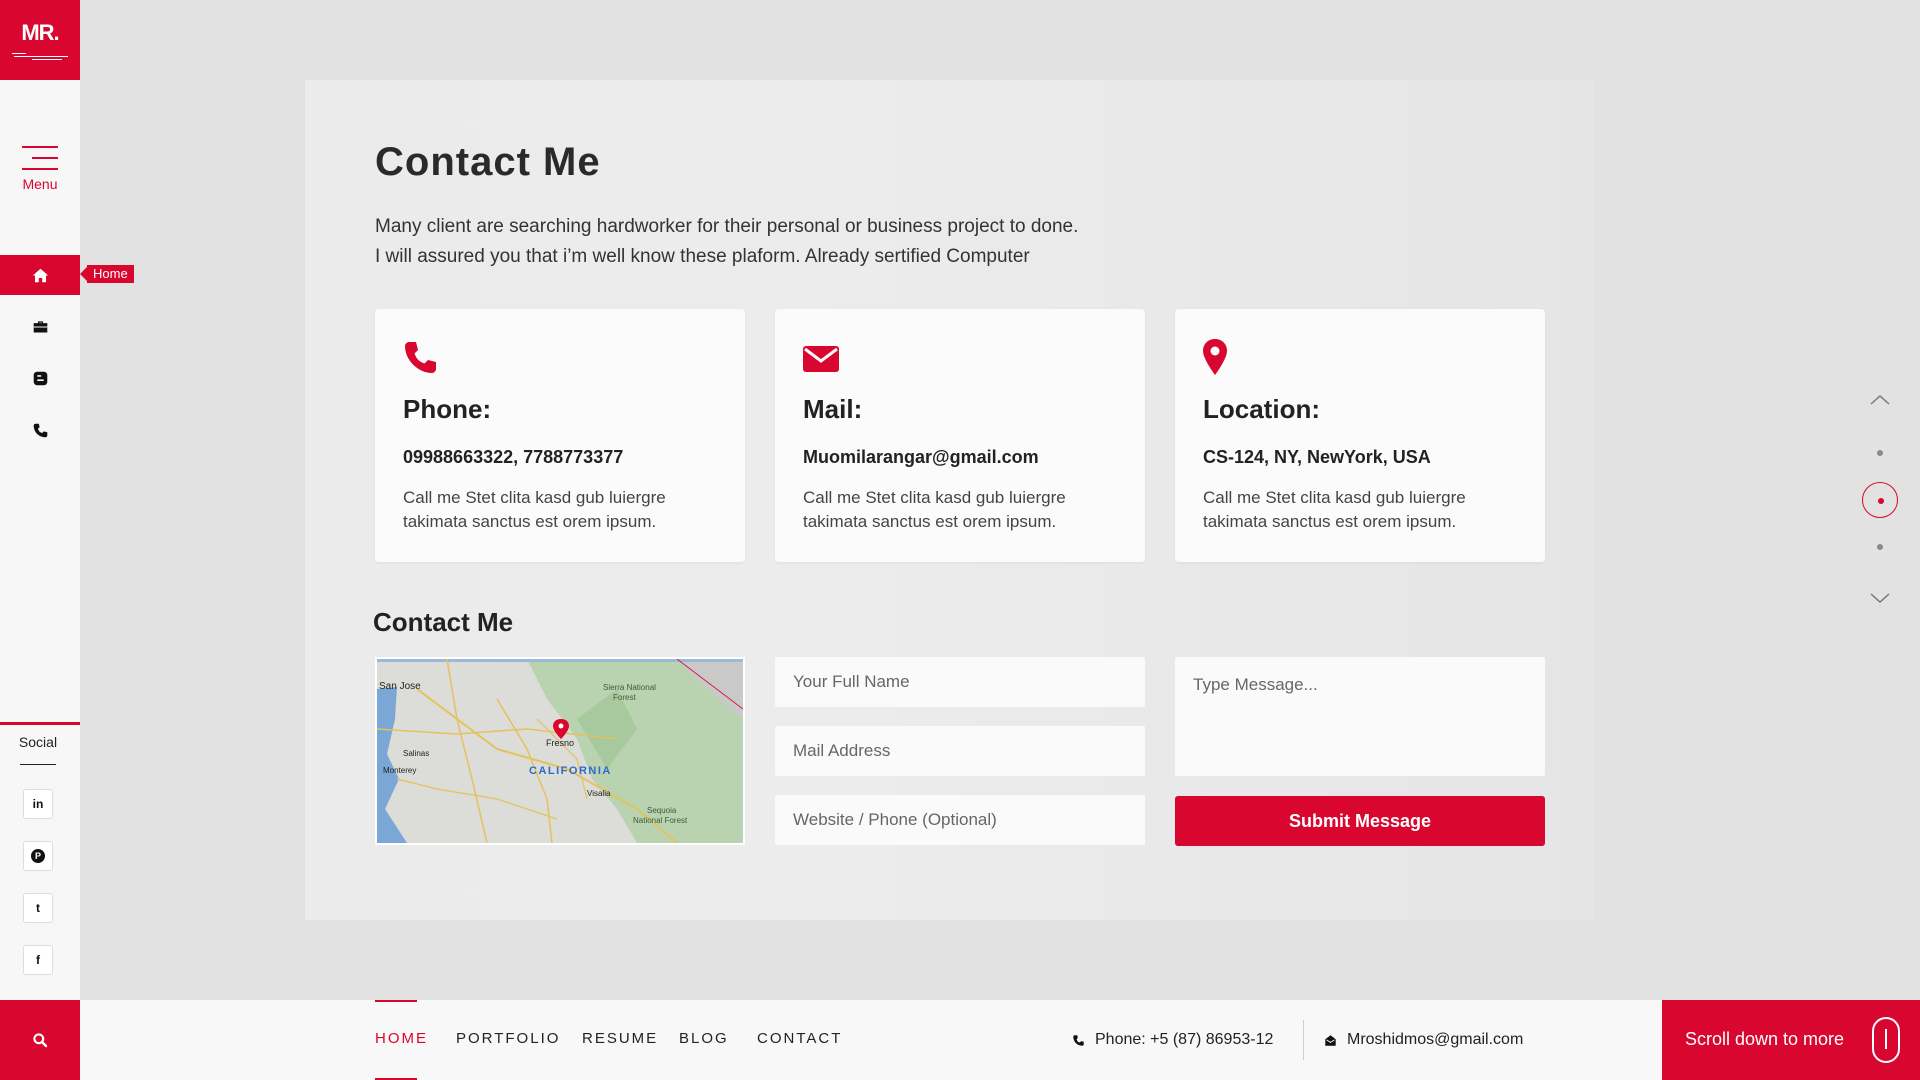 The image size is (1920, 1080). I want to click on map-label-visalia: Visalia, so click(599, 793).